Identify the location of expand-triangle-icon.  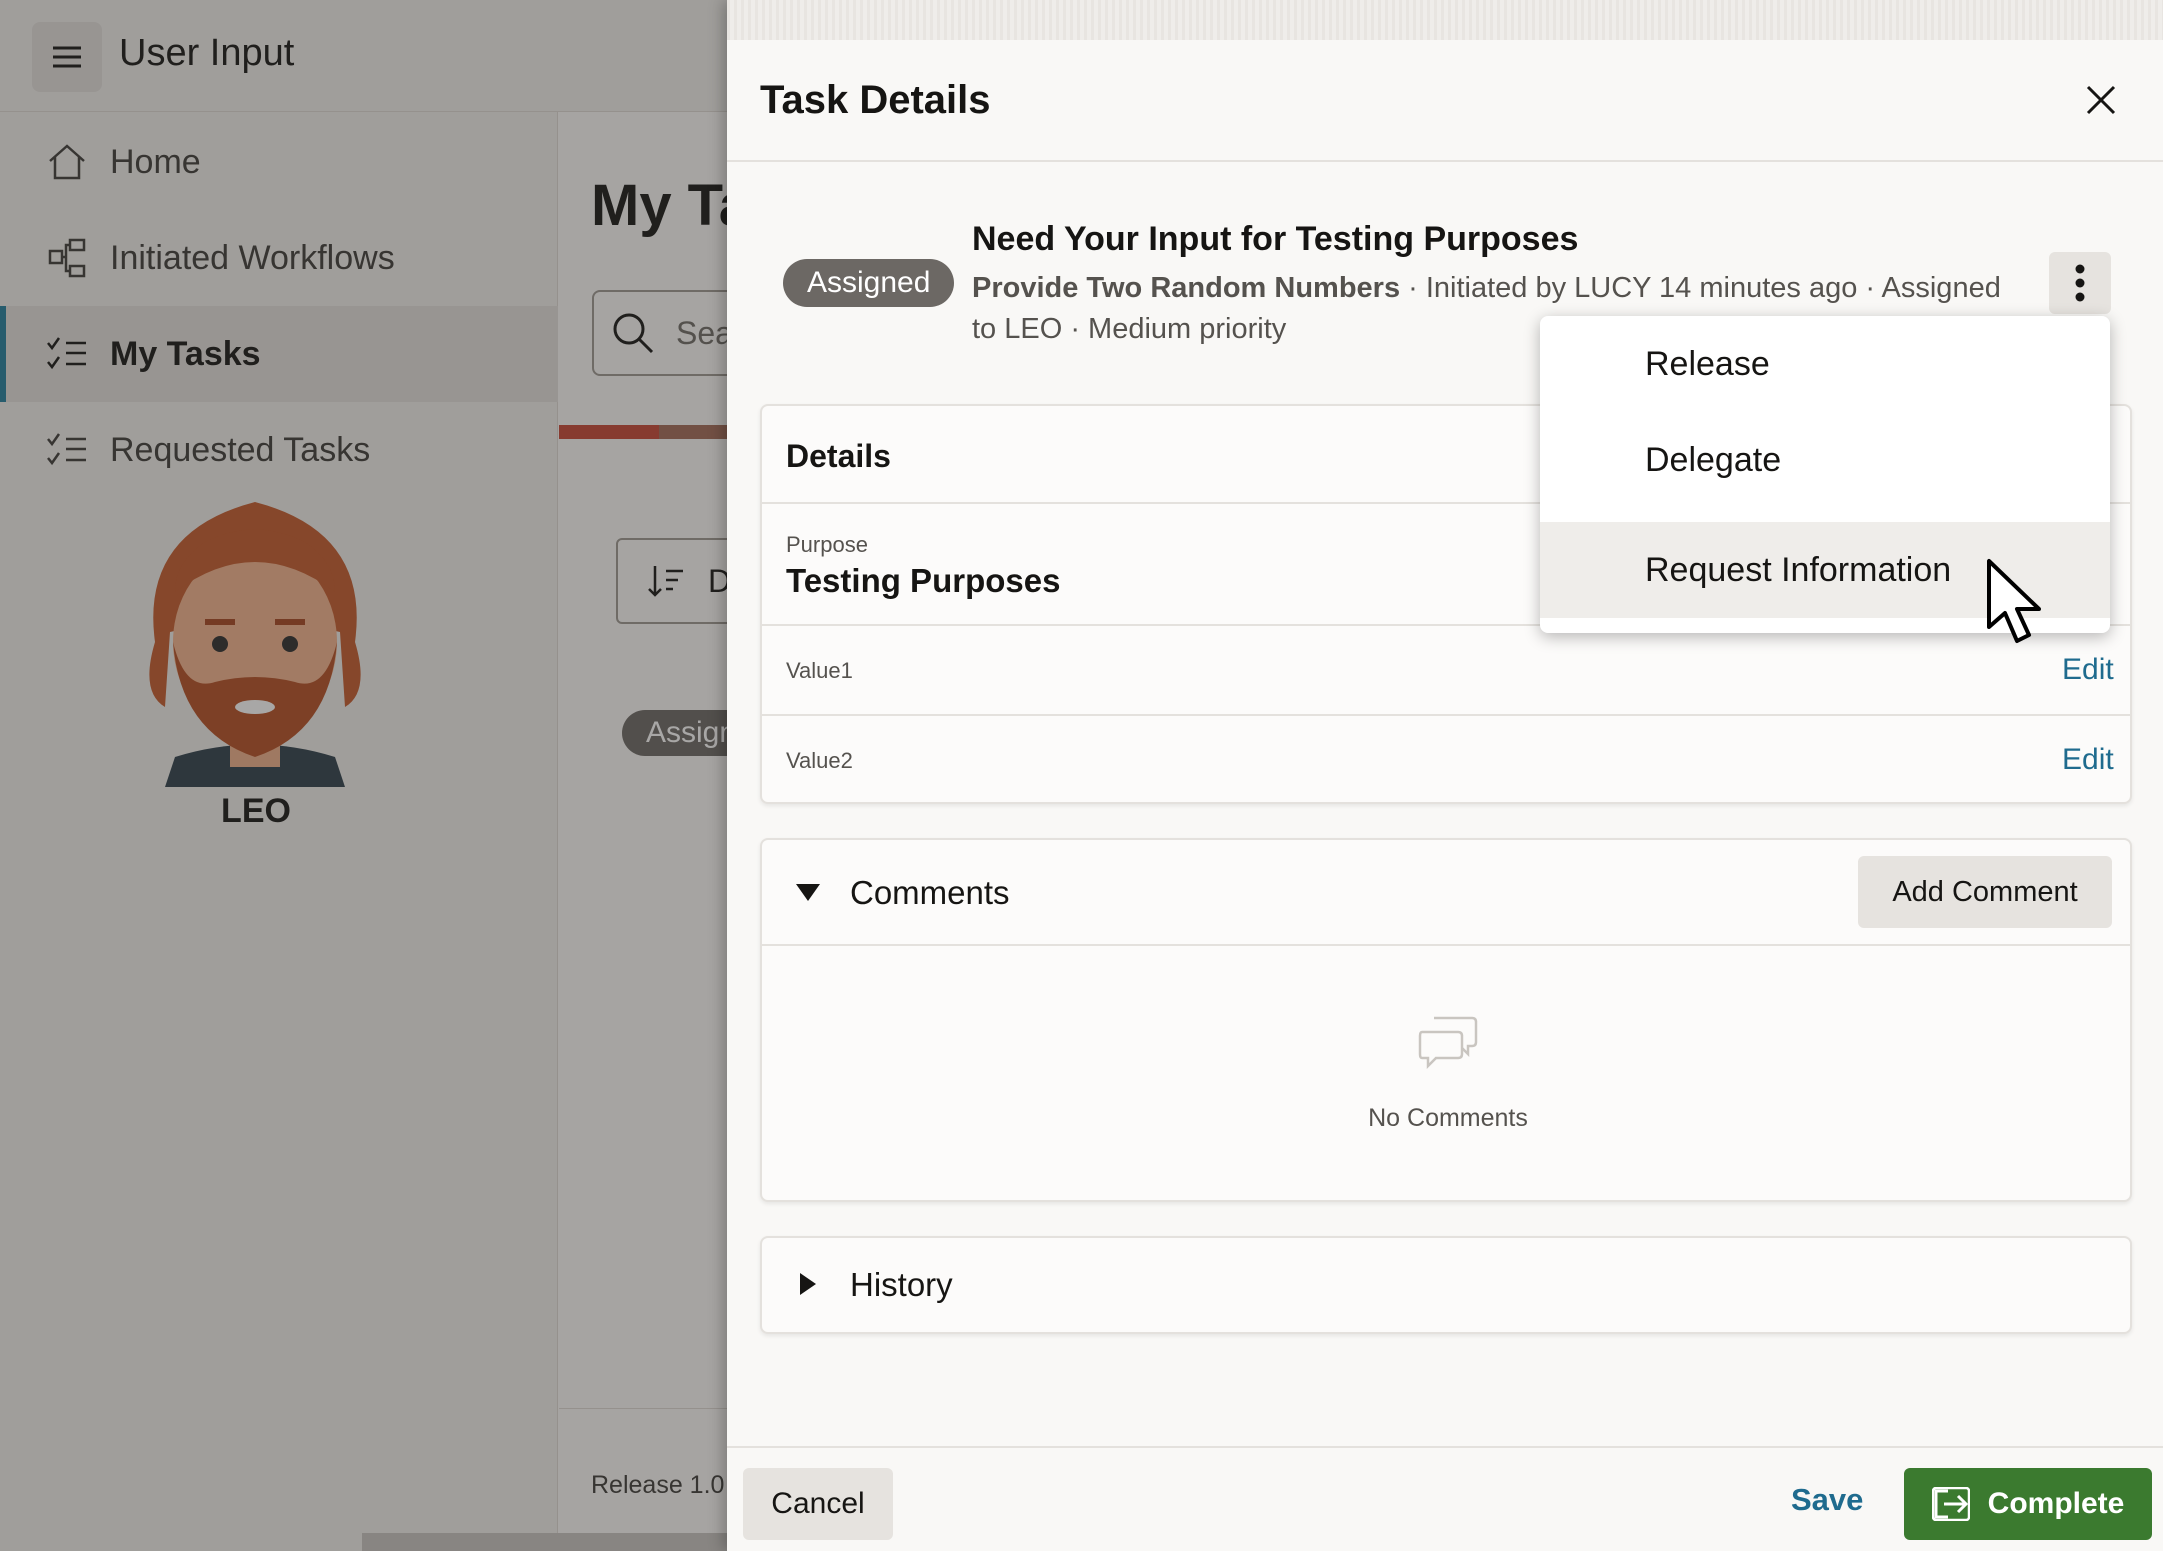
(808, 1284).